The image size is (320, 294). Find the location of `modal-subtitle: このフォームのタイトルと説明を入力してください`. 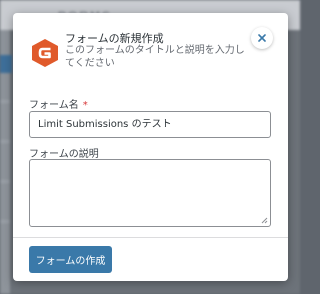

modal-subtitle: このフォームのタイトルと説明を入力してください is located at coordinates (155, 57).